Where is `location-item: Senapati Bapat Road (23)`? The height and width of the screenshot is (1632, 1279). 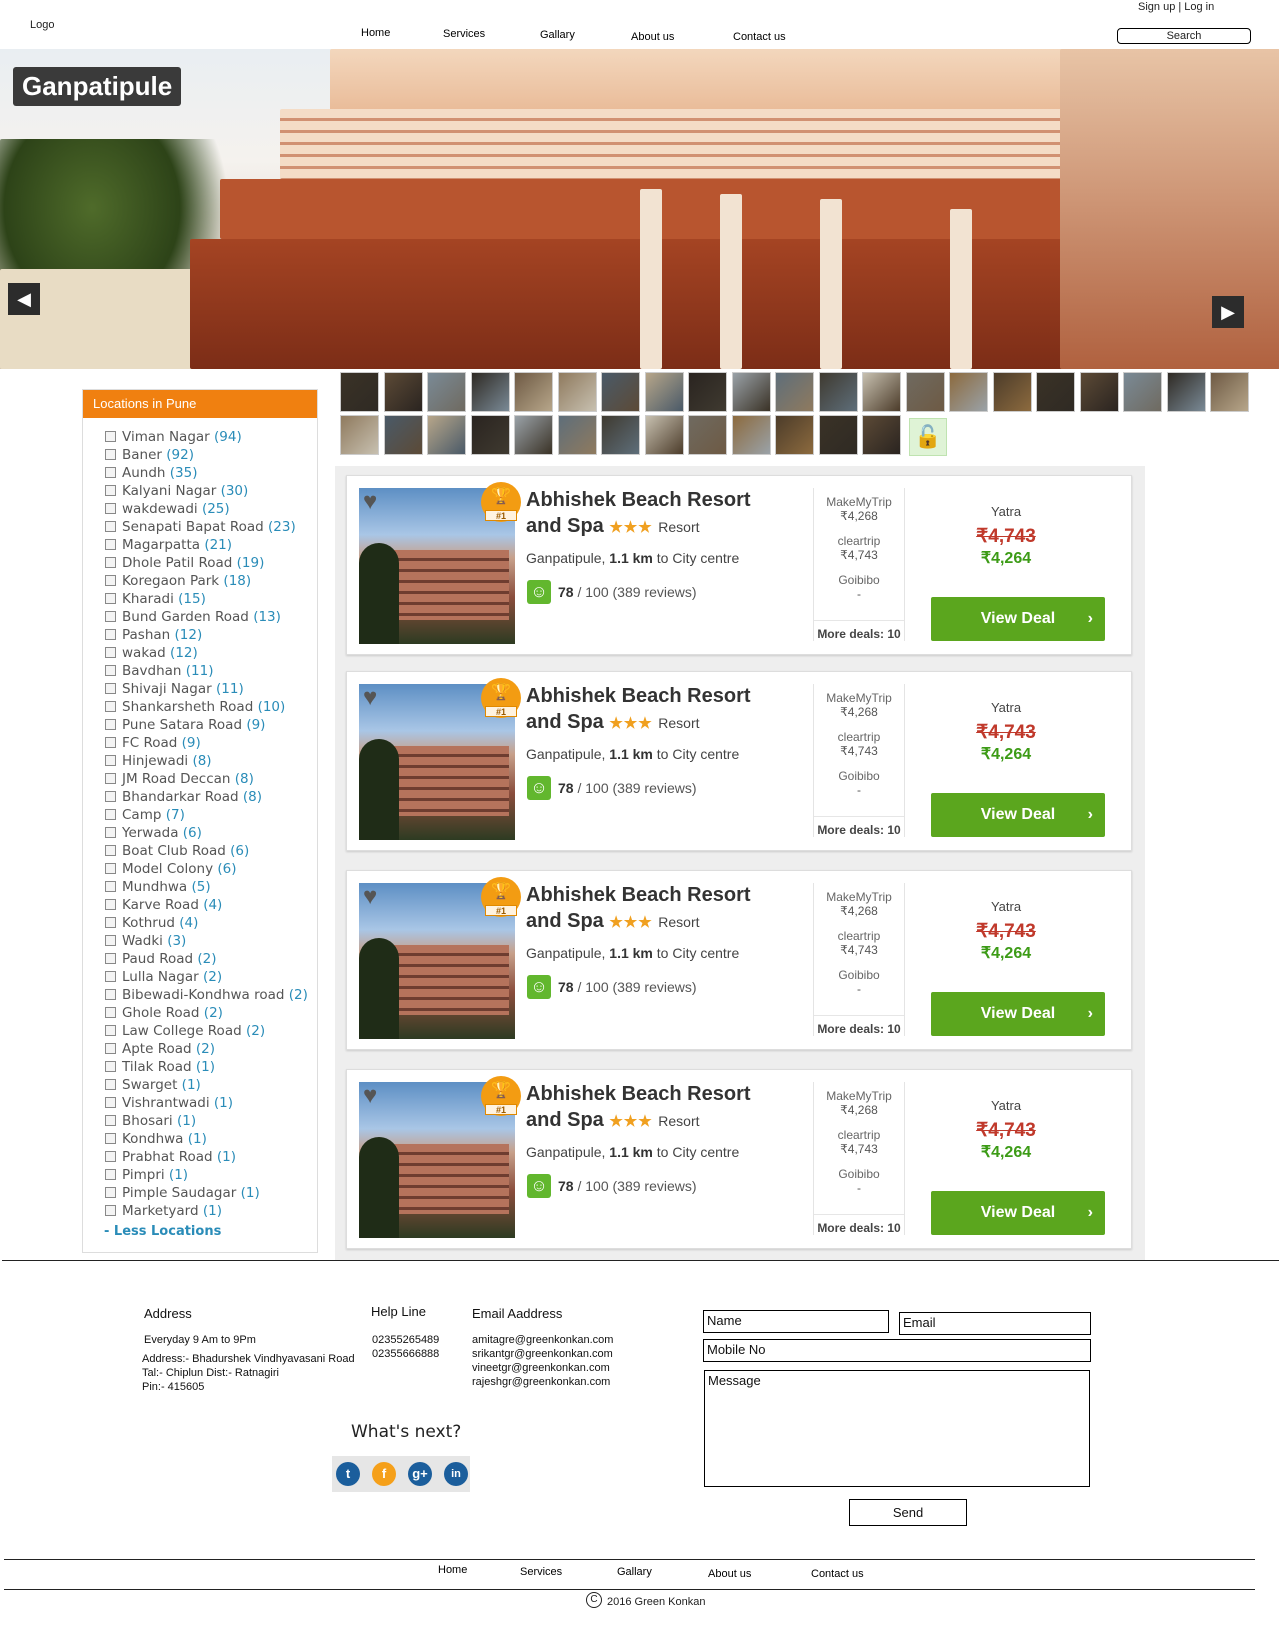
location-item: Senapati Bapat Road (23) is located at coordinates (200, 527).